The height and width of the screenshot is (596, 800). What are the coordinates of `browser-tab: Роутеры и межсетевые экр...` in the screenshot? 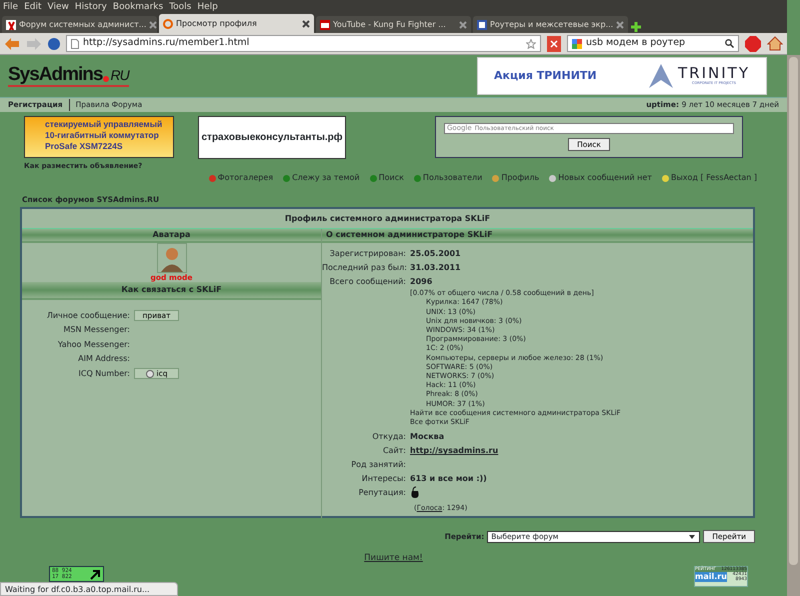 It's located at (550, 24).